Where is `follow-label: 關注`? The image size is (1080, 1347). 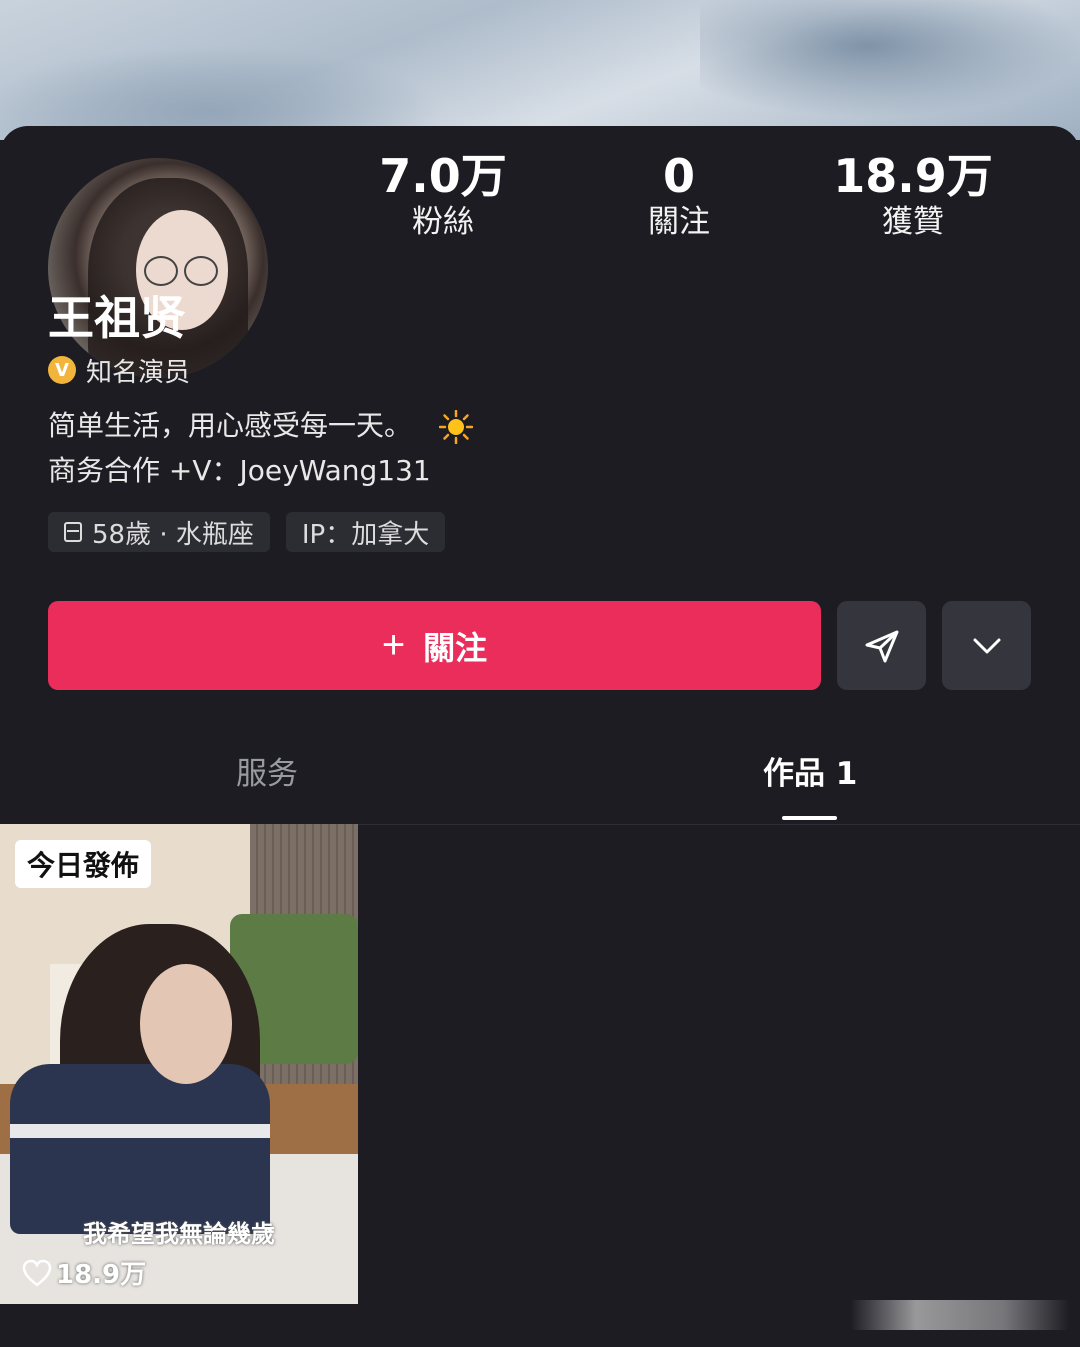 follow-label: 關注 is located at coordinates (455, 647).